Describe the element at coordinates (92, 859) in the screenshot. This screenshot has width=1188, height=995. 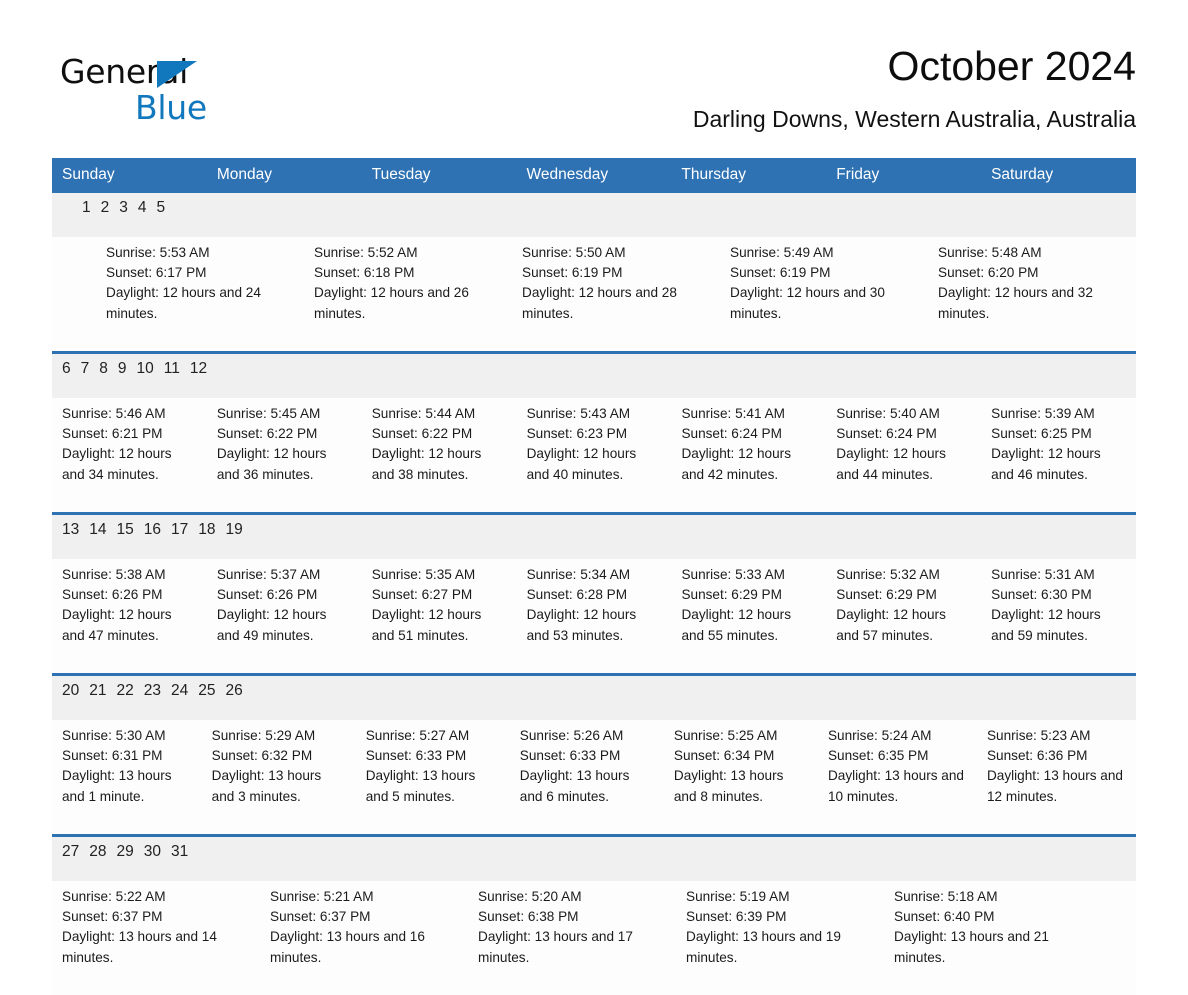
I see `day-number: 28` at that location.